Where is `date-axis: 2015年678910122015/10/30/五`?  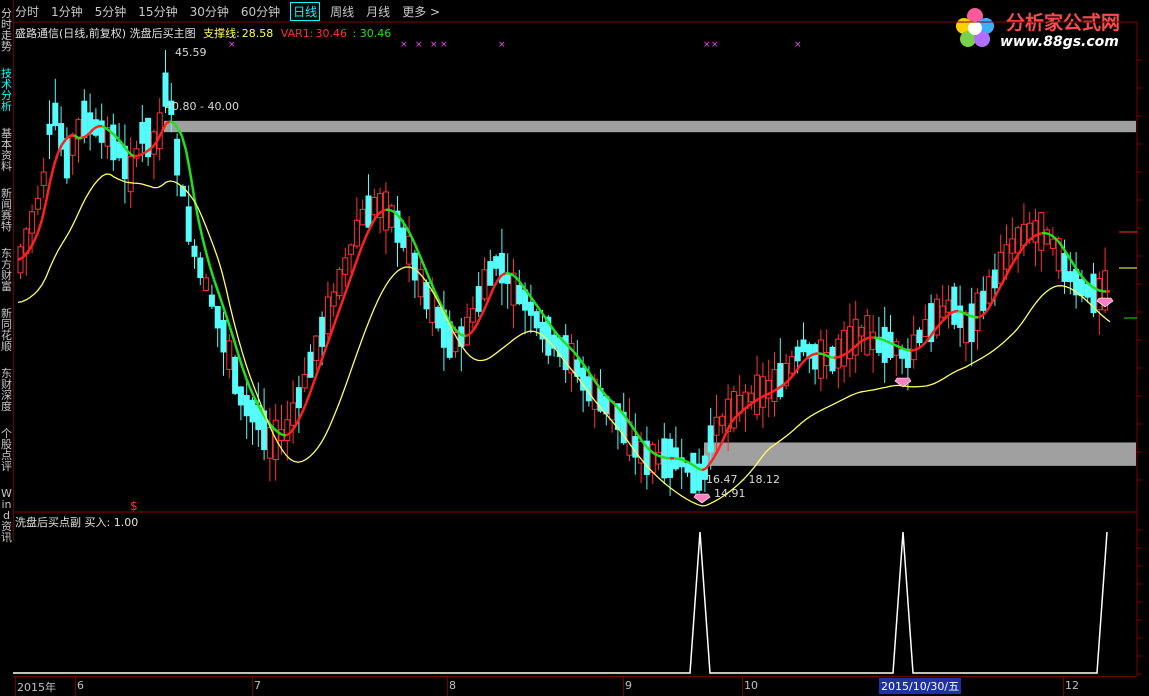
date-axis: 2015年678910122015/10/30/五 is located at coordinates (575, 686).